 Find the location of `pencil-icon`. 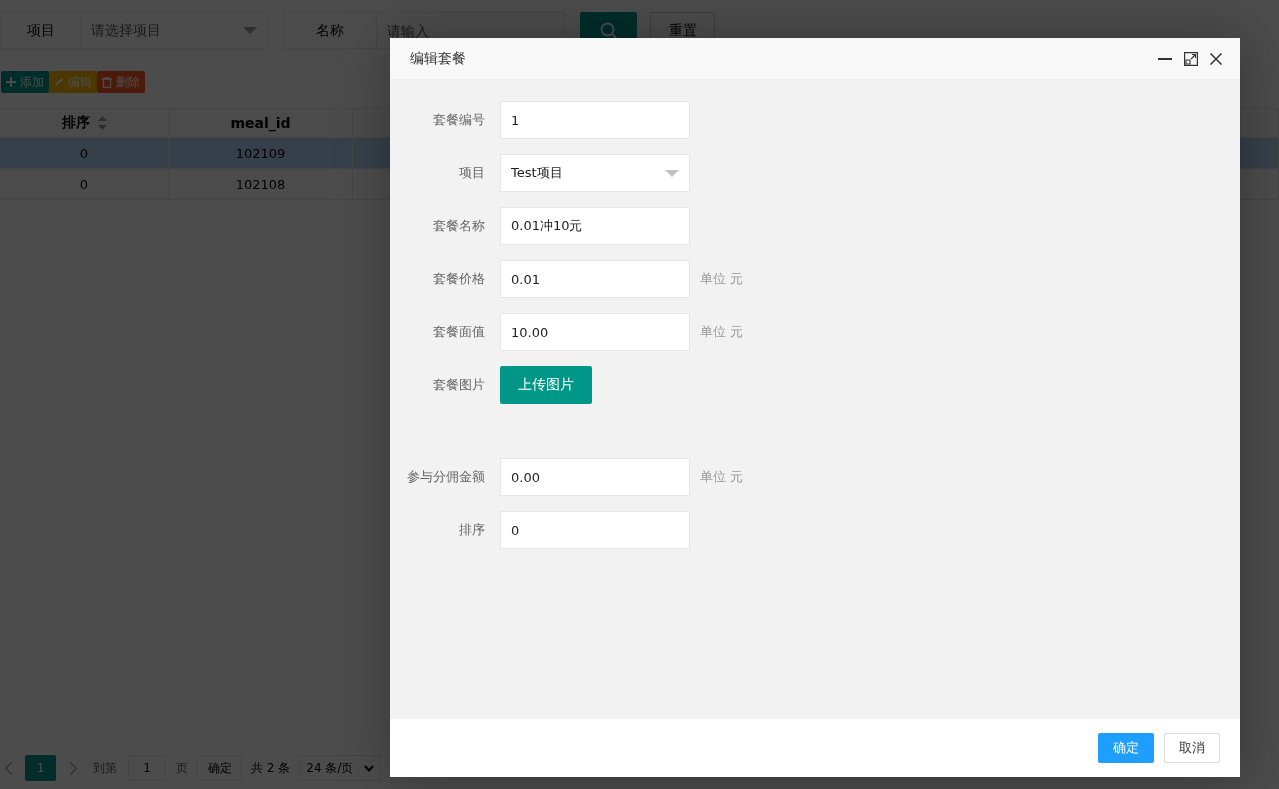

pencil-icon is located at coordinates (59, 82).